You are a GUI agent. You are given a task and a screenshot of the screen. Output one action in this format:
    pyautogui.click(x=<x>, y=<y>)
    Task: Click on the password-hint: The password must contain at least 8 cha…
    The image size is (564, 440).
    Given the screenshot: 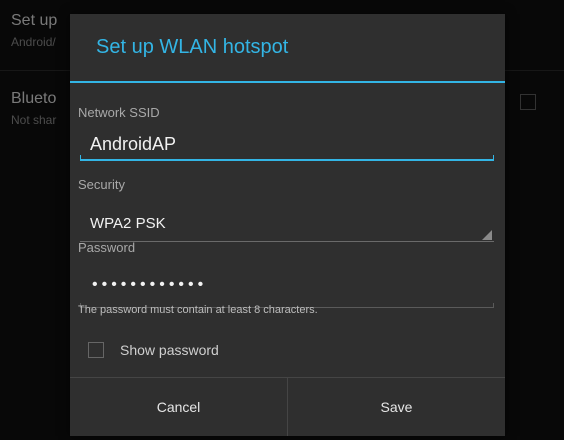 What is the action you would take?
    pyautogui.click(x=198, y=310)
    